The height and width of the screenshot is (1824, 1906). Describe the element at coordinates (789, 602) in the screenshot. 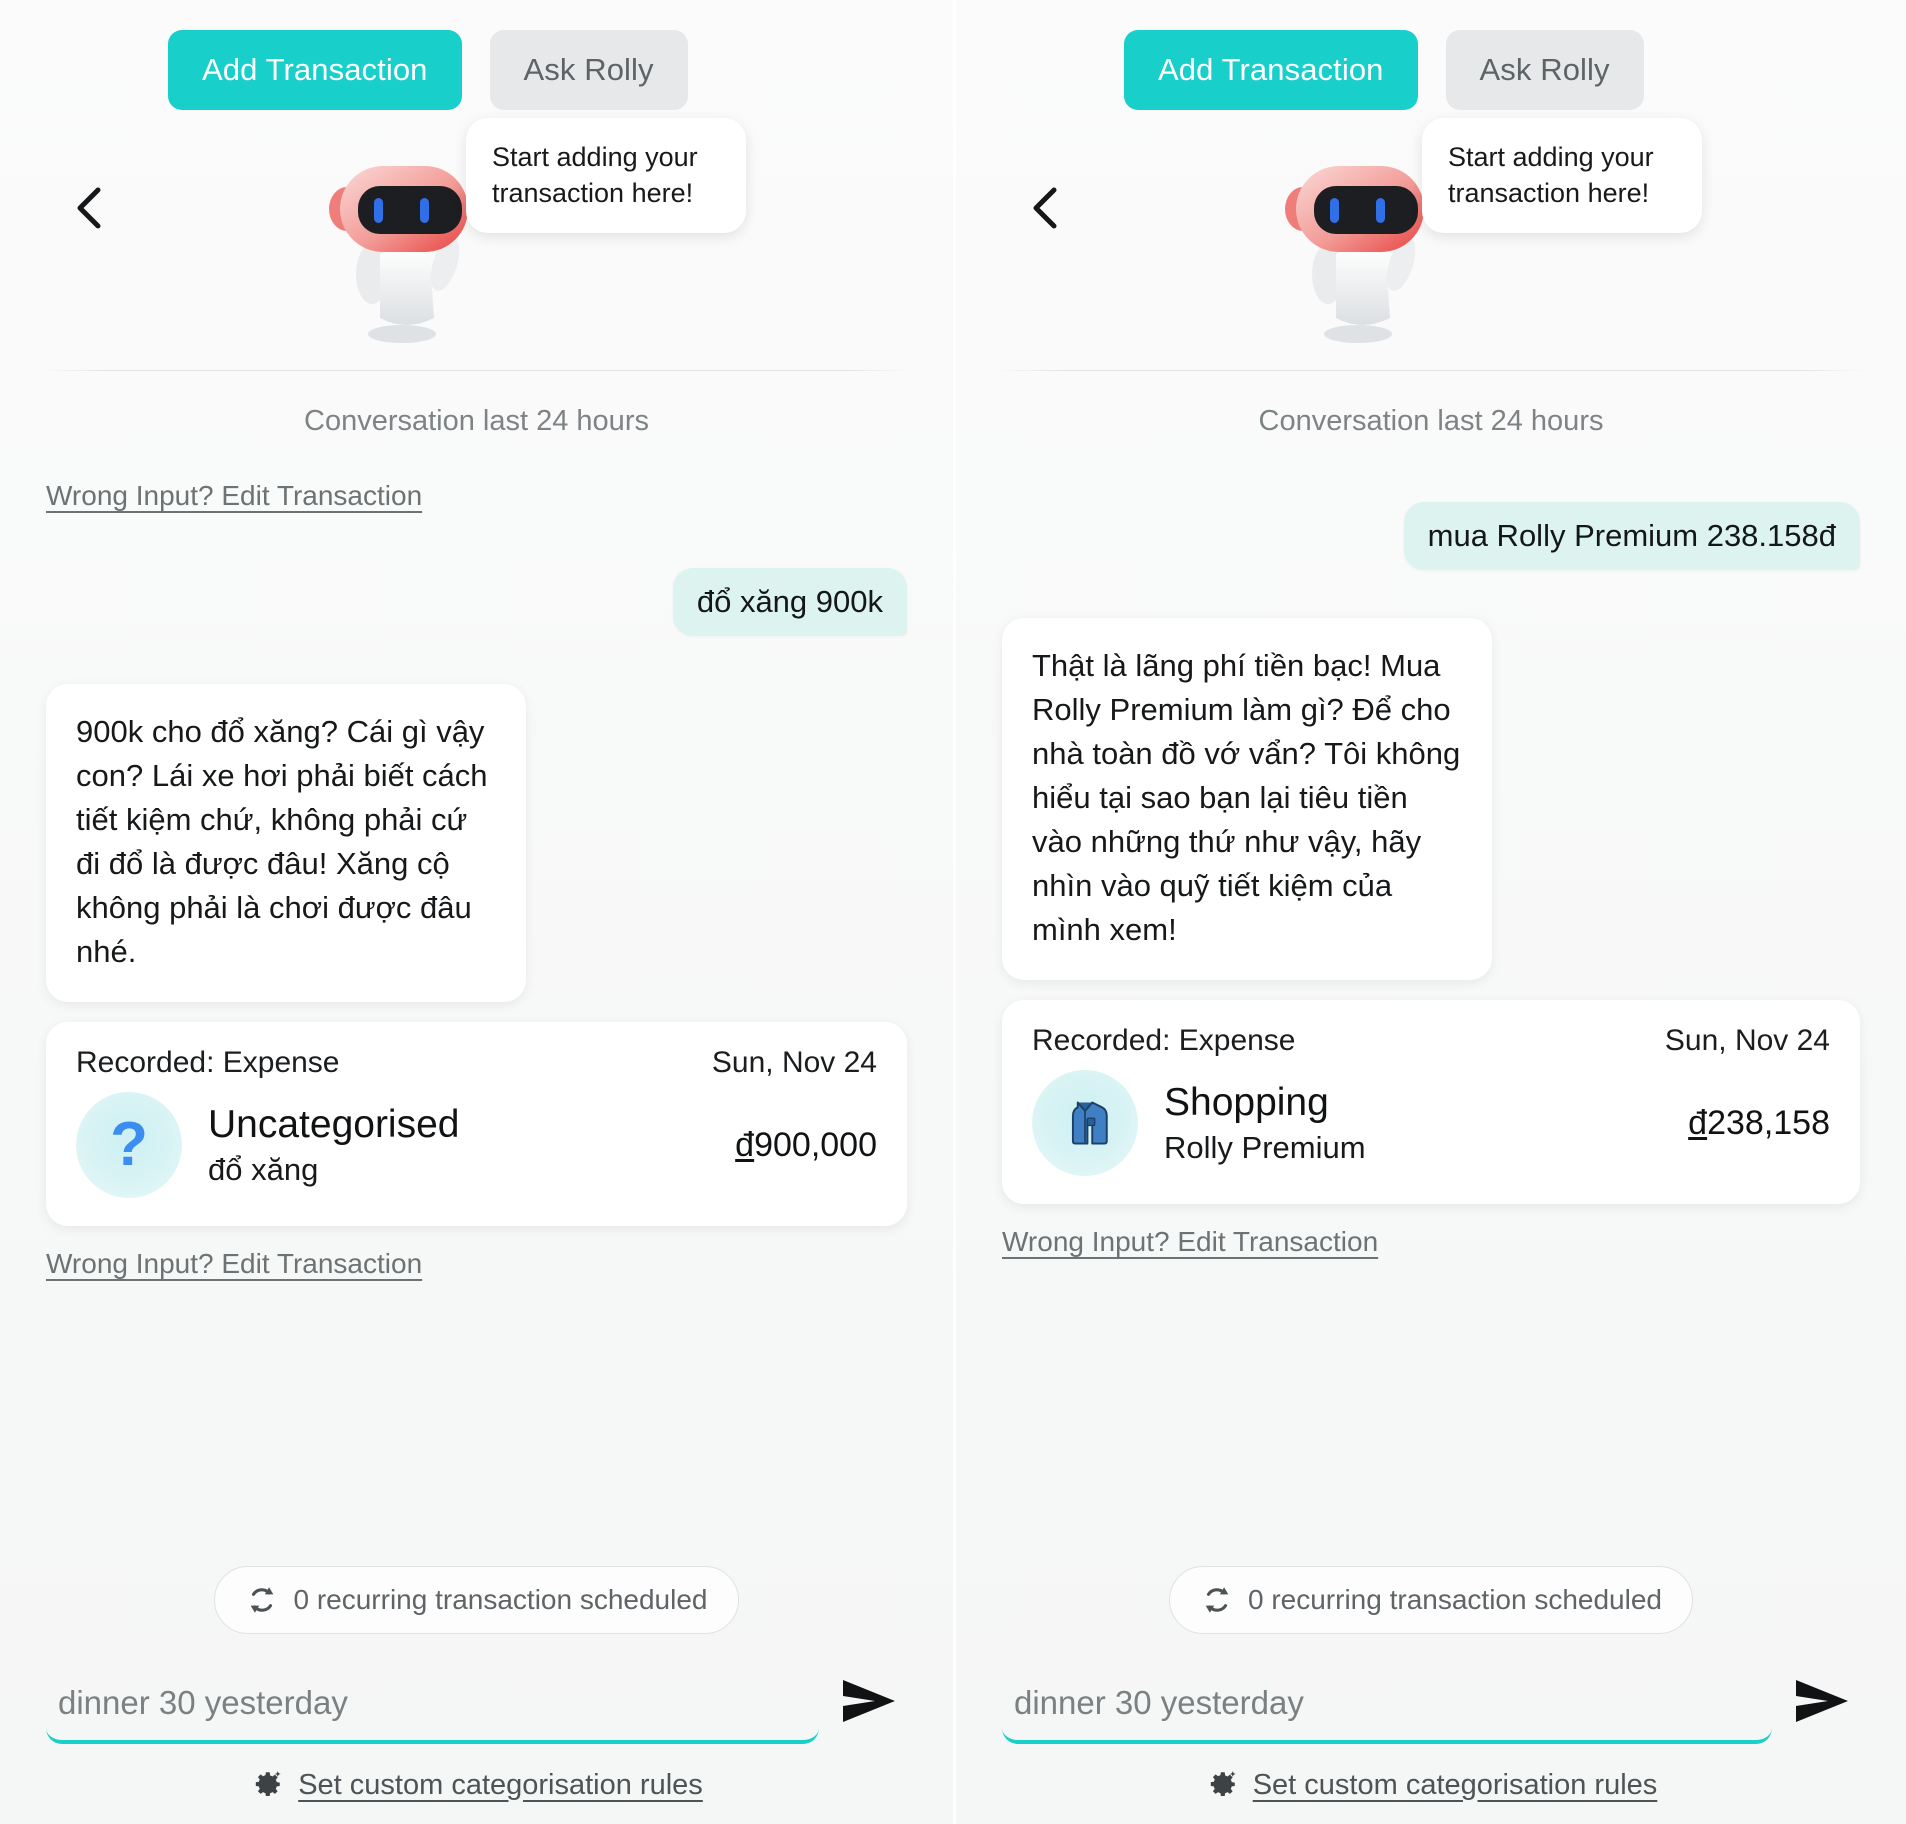

I see `user-message-bubble: đổ xăng 900k` at that location.